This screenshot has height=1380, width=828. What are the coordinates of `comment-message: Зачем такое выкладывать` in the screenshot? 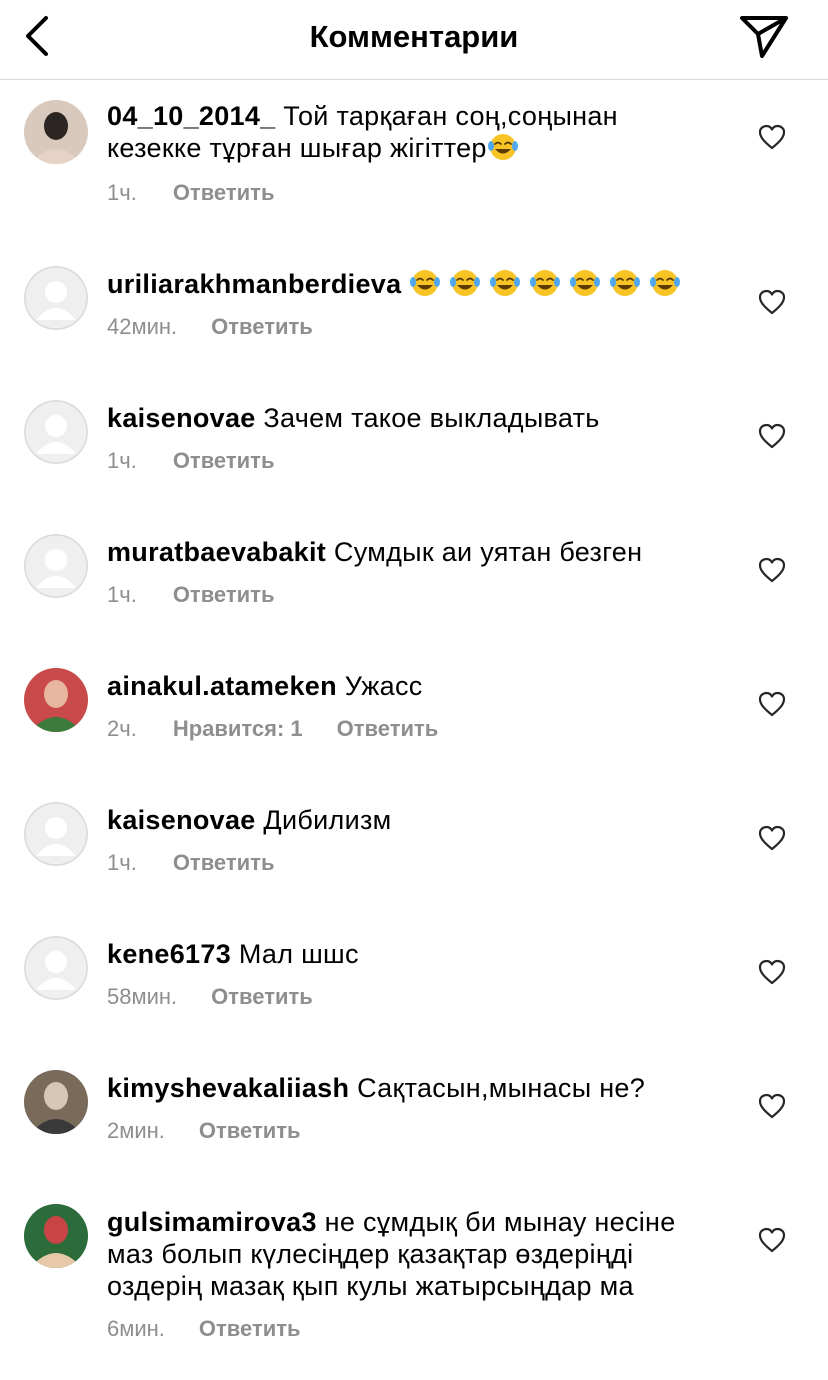 It's located at (431, 418).